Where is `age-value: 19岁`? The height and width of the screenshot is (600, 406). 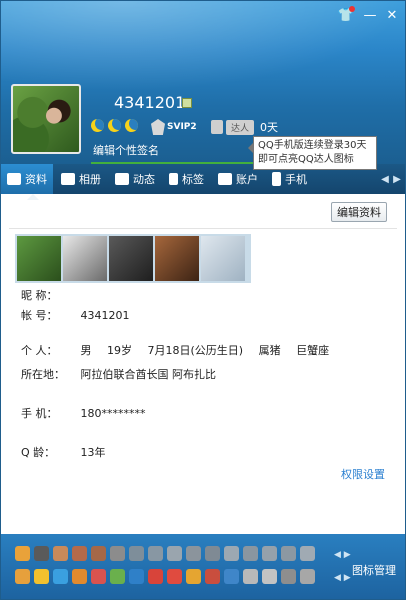
age-value: 19岁 is located at coordinates (119, 350).